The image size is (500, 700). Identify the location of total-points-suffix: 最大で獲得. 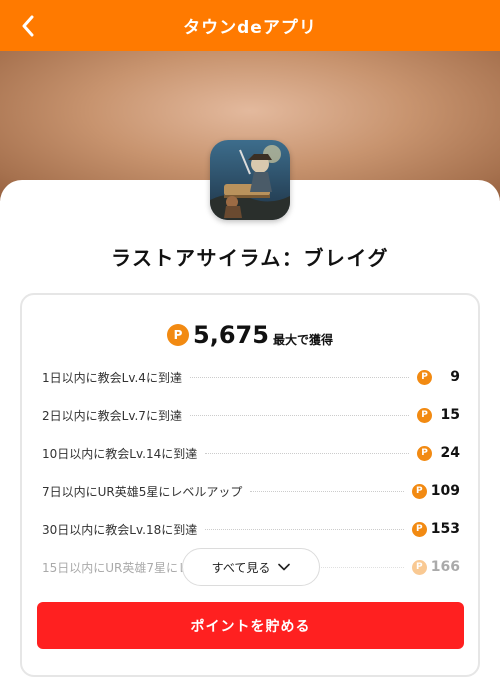
(302, 339).